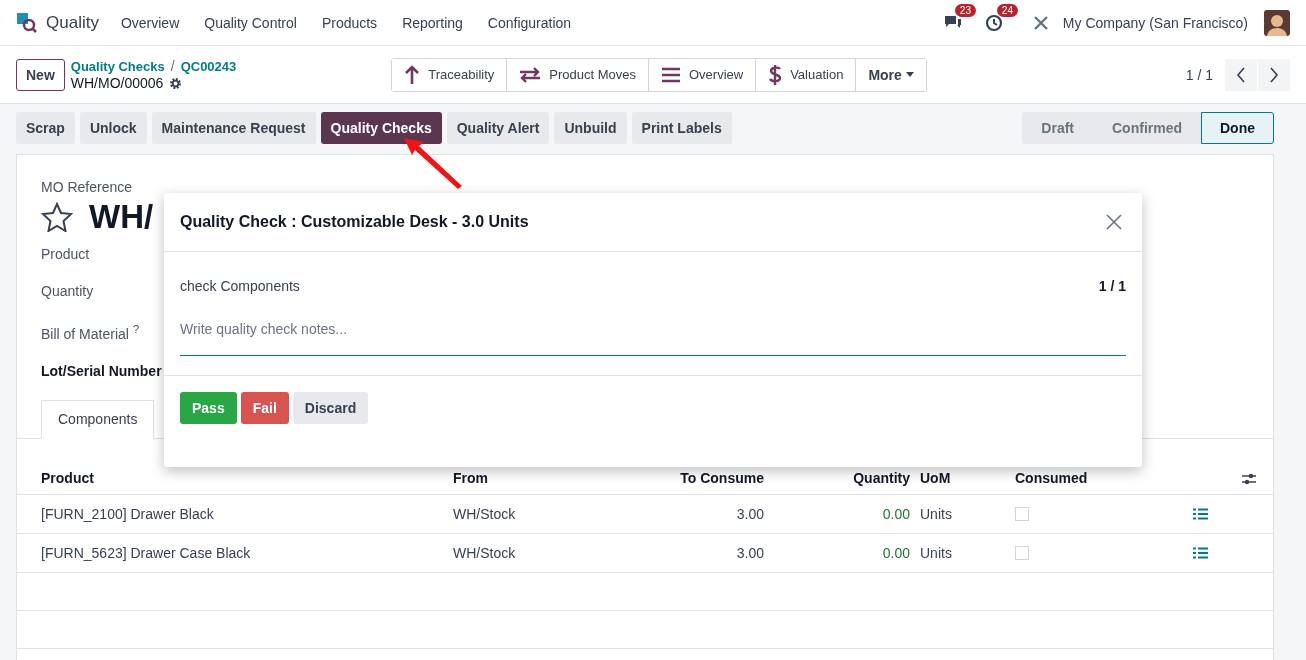  Describe the element at coordinates (681, 128) in the screenshot. I see `action-button: Print Labels` at that location.